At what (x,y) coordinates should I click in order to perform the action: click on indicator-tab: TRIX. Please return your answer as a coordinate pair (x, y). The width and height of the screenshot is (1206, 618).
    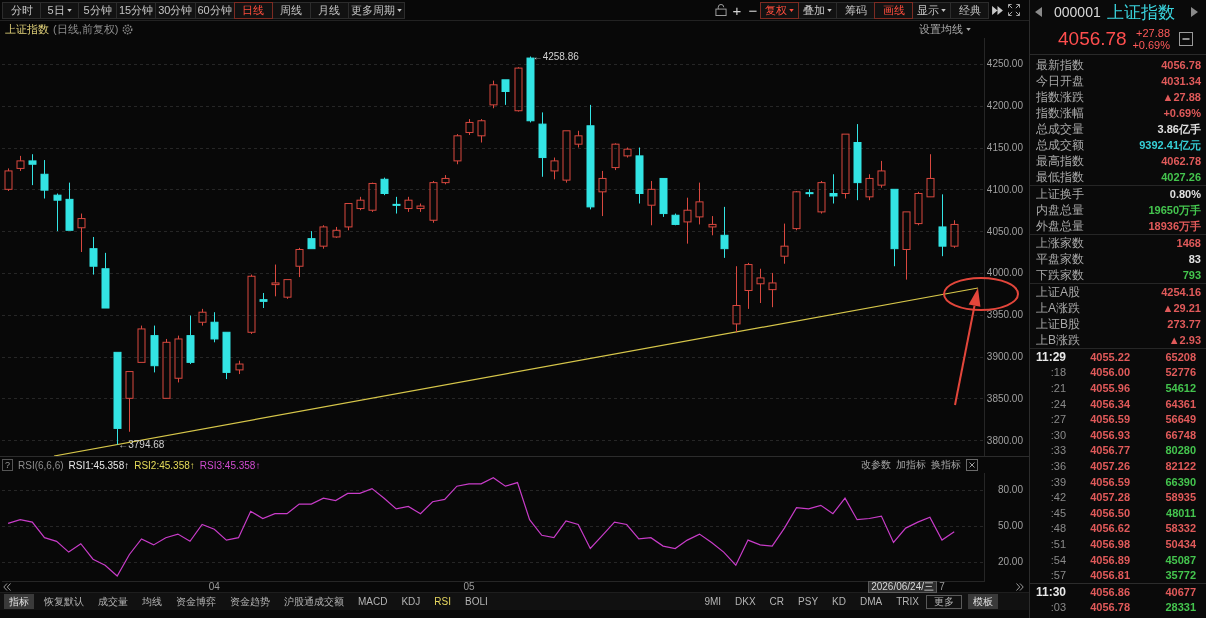
    Looking at the image, I should click on (907, 601).